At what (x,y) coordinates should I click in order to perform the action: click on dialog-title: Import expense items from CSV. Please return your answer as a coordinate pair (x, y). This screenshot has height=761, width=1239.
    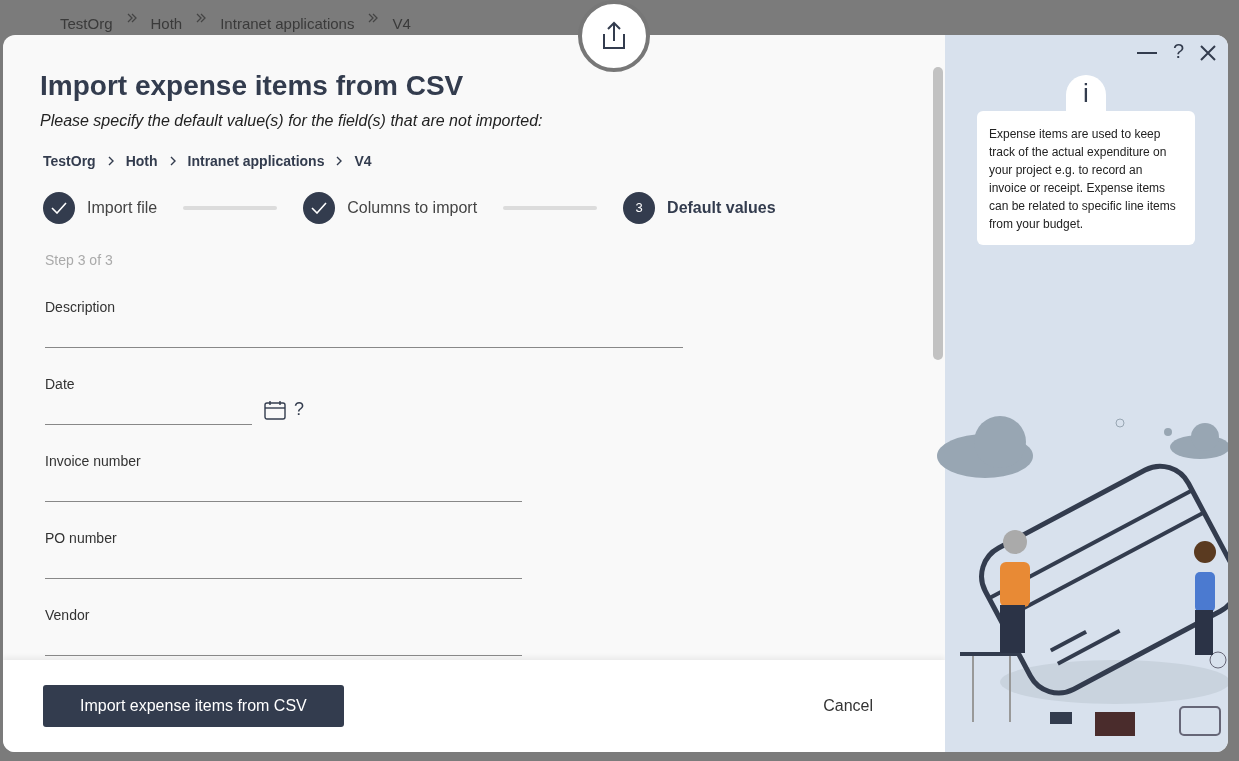
    Looking at the image, I should click on (252, 86).